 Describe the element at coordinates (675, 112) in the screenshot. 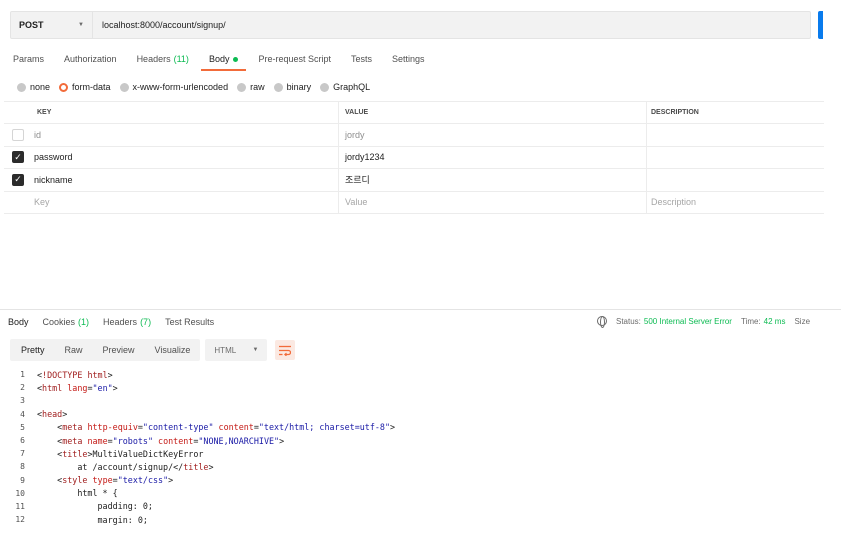

I see `header-description: DESCRIPTION` at that location.